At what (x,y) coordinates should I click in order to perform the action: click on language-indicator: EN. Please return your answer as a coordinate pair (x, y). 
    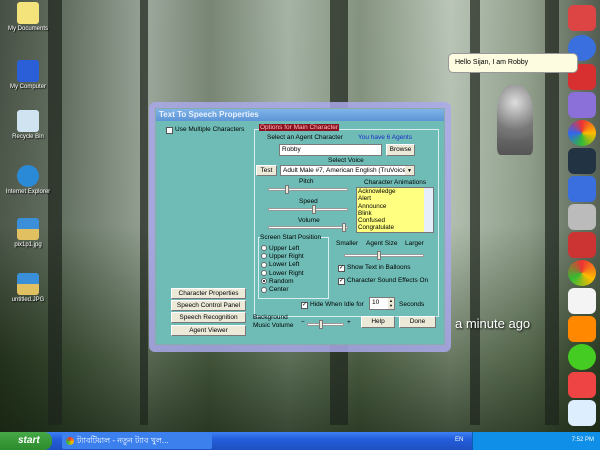
    Looking at the image, I should click on (459, 440).